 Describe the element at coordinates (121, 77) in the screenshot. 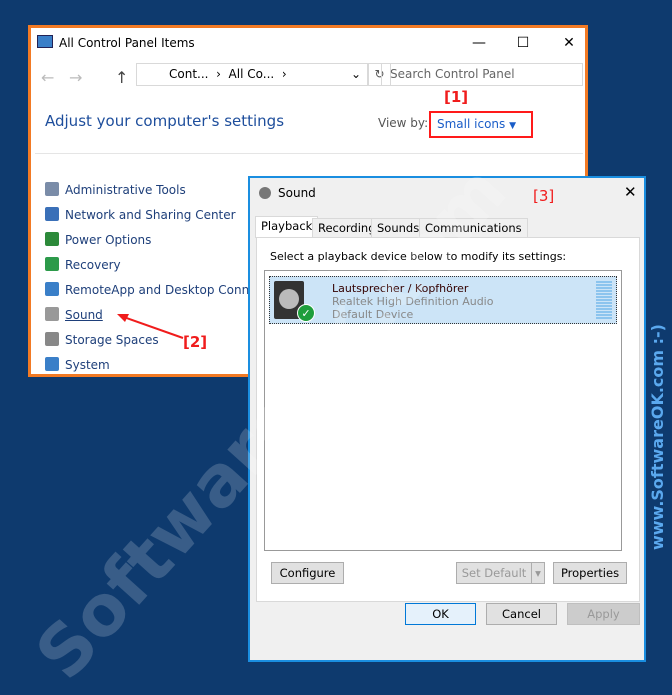

I see `up-icon: ↑` at that location.